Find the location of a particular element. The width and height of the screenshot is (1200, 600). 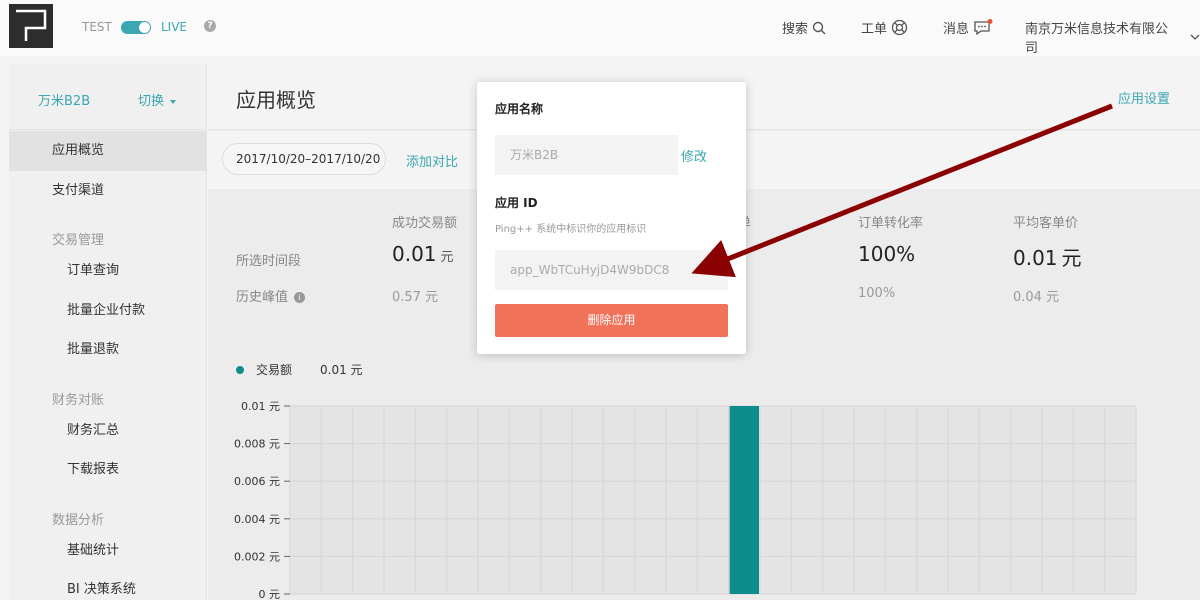

sidebar-group-analytics: 数据分析 is located at coordinates (78, 520).